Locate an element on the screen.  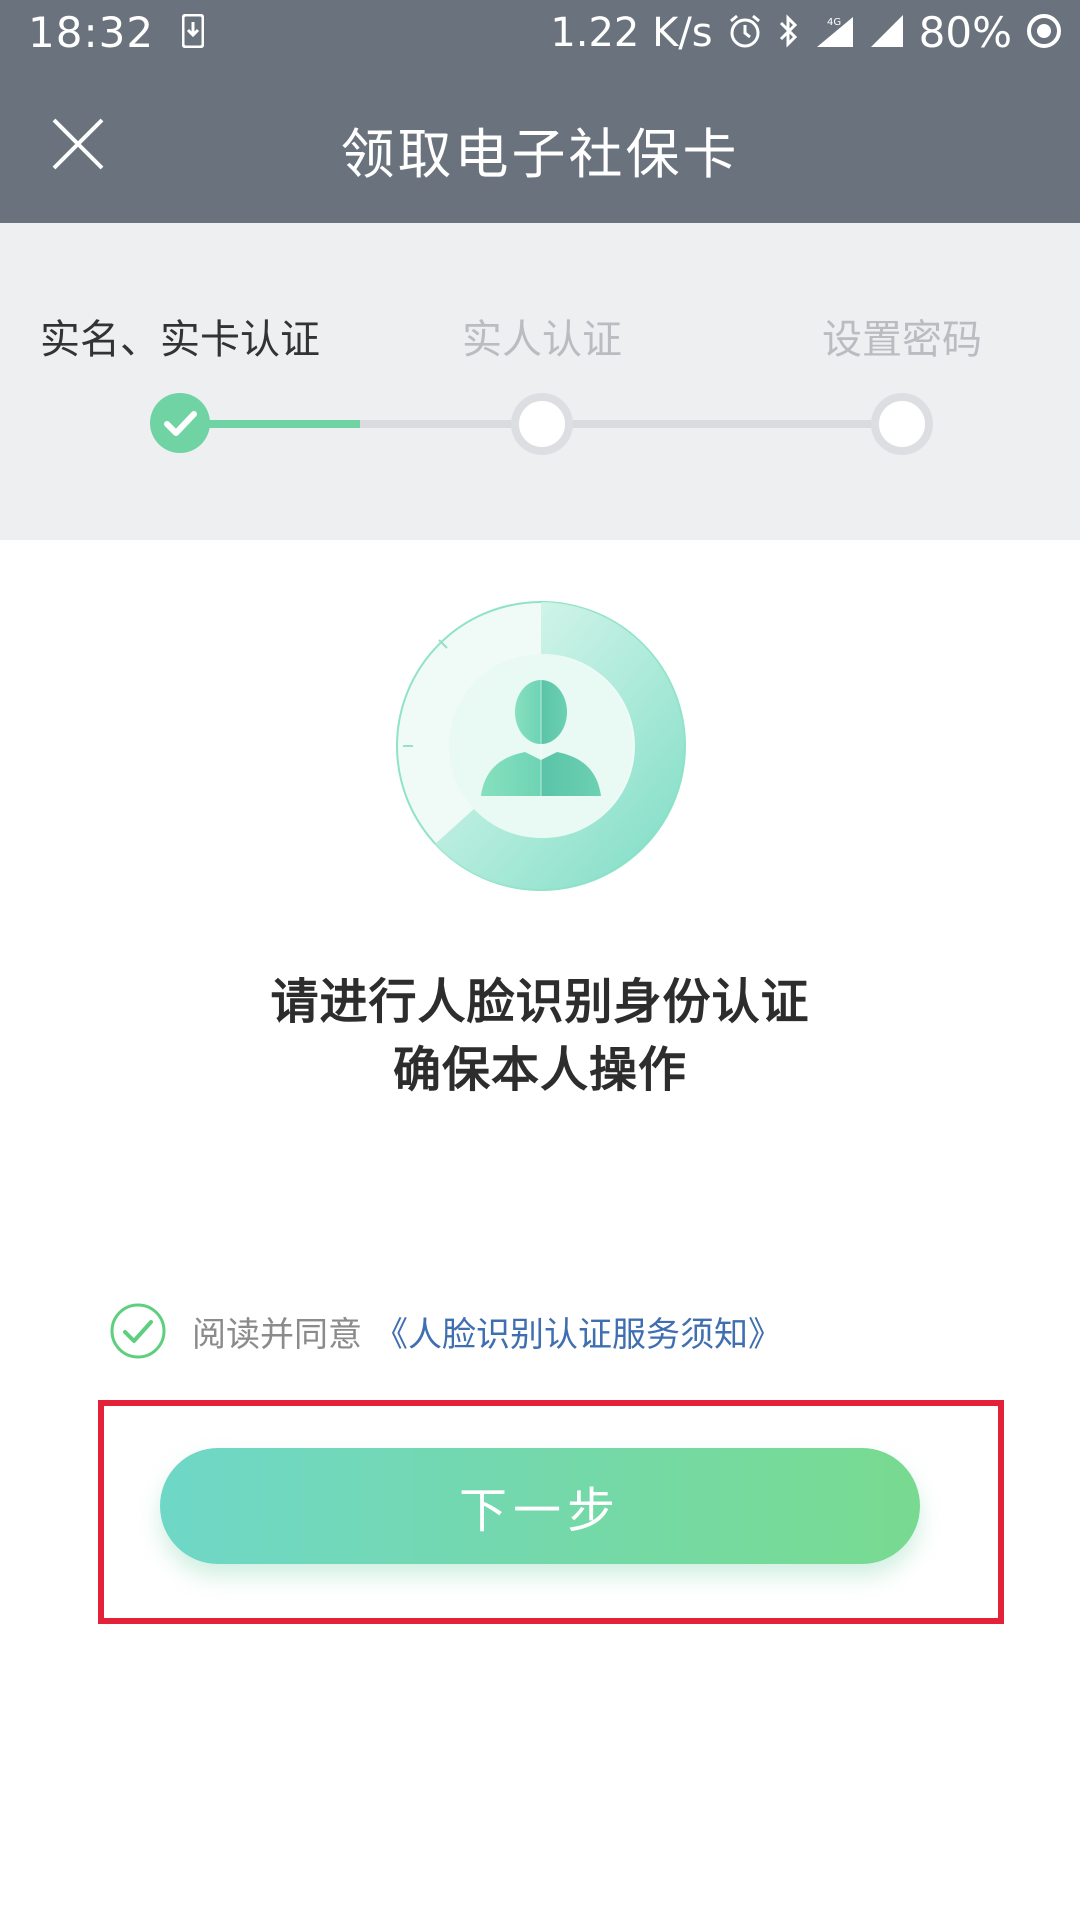
instruction-line-2: 确保本人操作 is located at coordinates (539, 1070).